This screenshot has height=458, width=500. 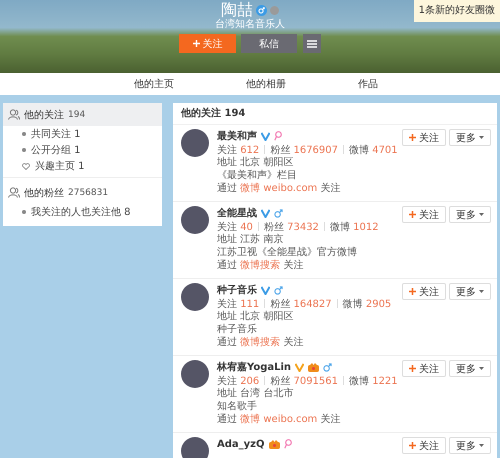 What do you see at coordinates (269, 43) in the screenshot?
I see `message-button: 私信` at bounding box center [269, 43].